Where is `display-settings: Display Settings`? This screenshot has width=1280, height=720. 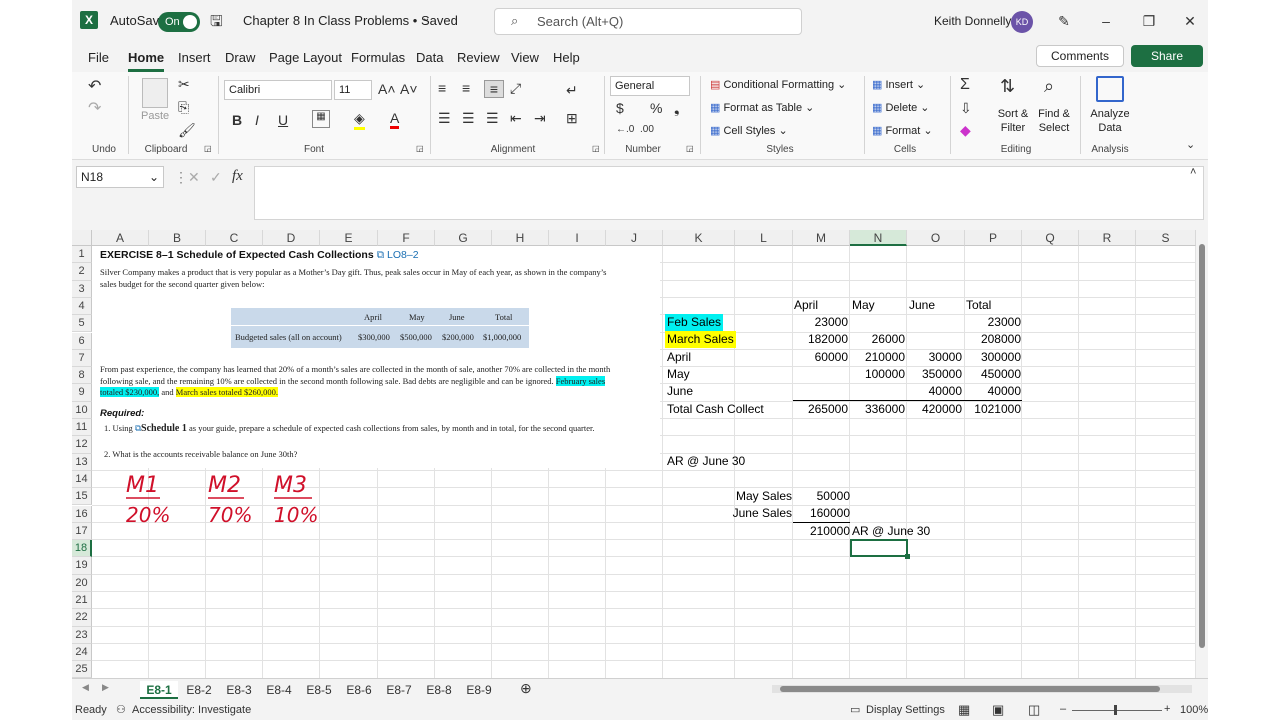 display-settings: Display Settings is located at coordinates (905, 710).